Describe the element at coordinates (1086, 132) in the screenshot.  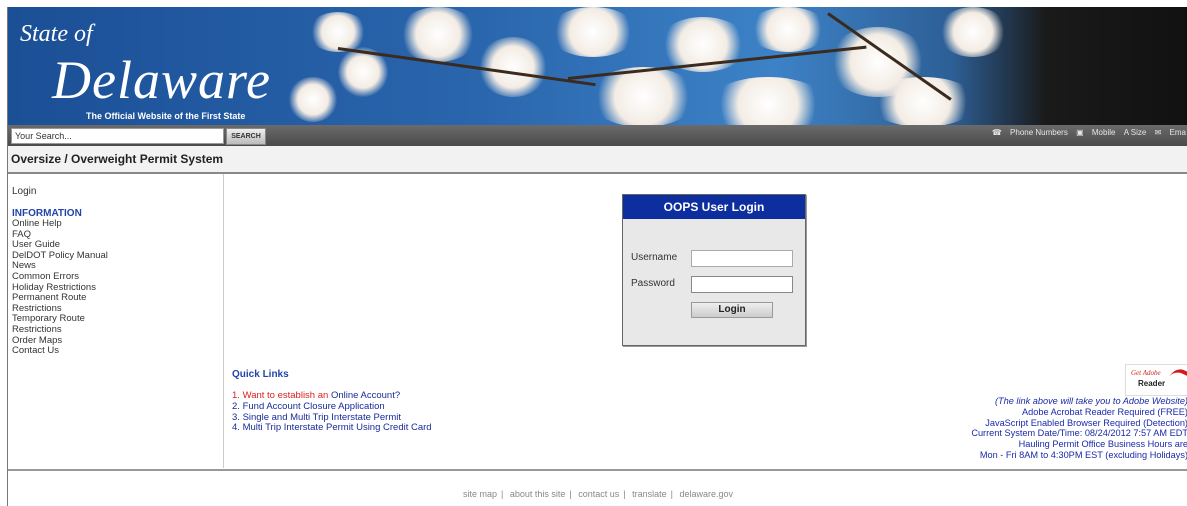
I see `utility-links: ☎ Phone Numbers ▣ Mobile A Size ✉ Ema` at that location.